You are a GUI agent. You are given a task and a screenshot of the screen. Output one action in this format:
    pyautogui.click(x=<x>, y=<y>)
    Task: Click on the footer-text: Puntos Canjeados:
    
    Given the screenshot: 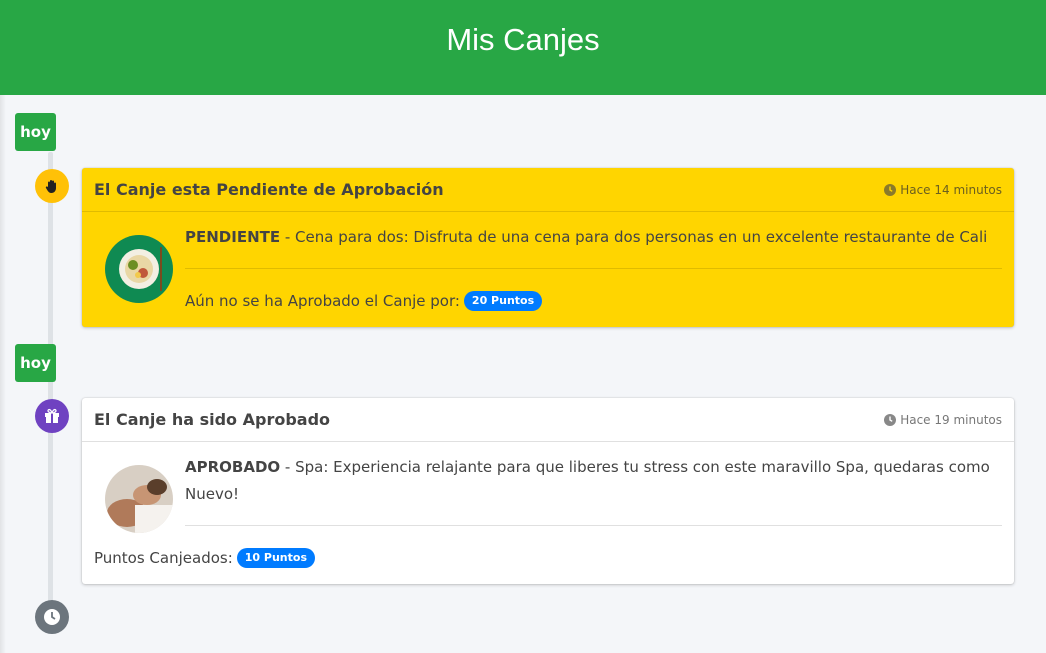 What is the action you would take?
    pyautogui.click(x=163, y=558)
    